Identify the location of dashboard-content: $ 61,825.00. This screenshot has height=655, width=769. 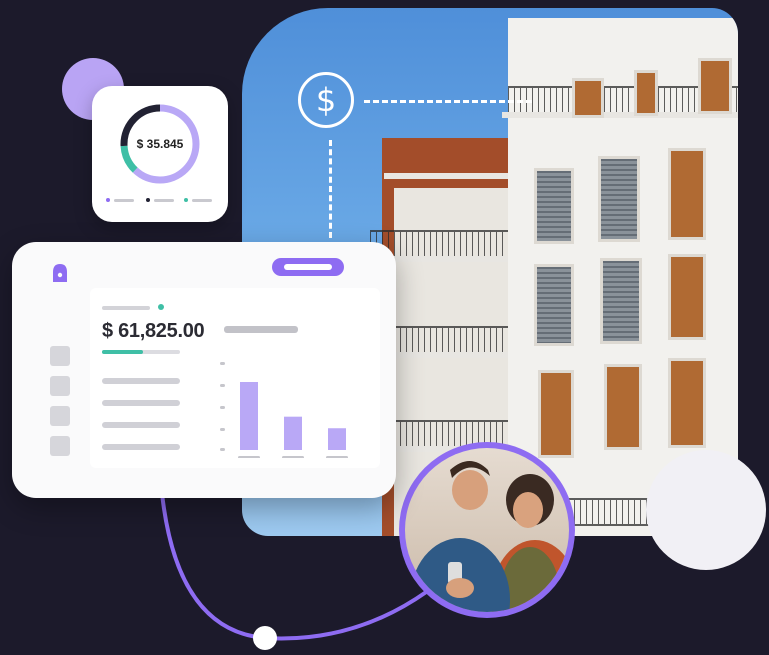
(235, 378).